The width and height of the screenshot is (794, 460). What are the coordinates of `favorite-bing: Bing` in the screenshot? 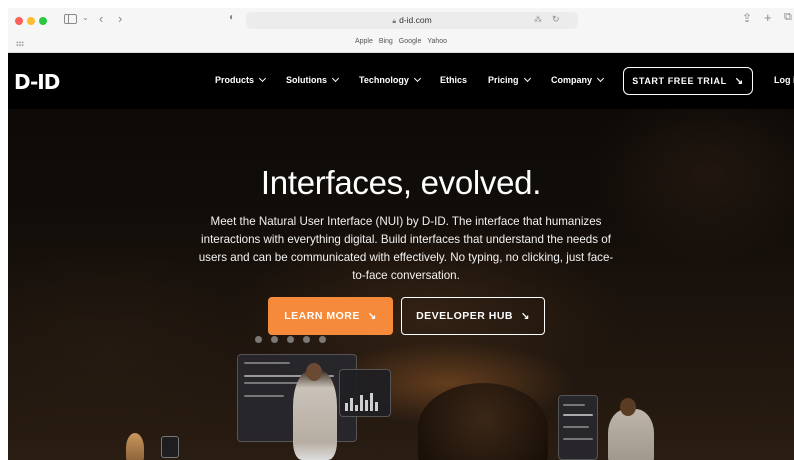 It's located at (386, 41).